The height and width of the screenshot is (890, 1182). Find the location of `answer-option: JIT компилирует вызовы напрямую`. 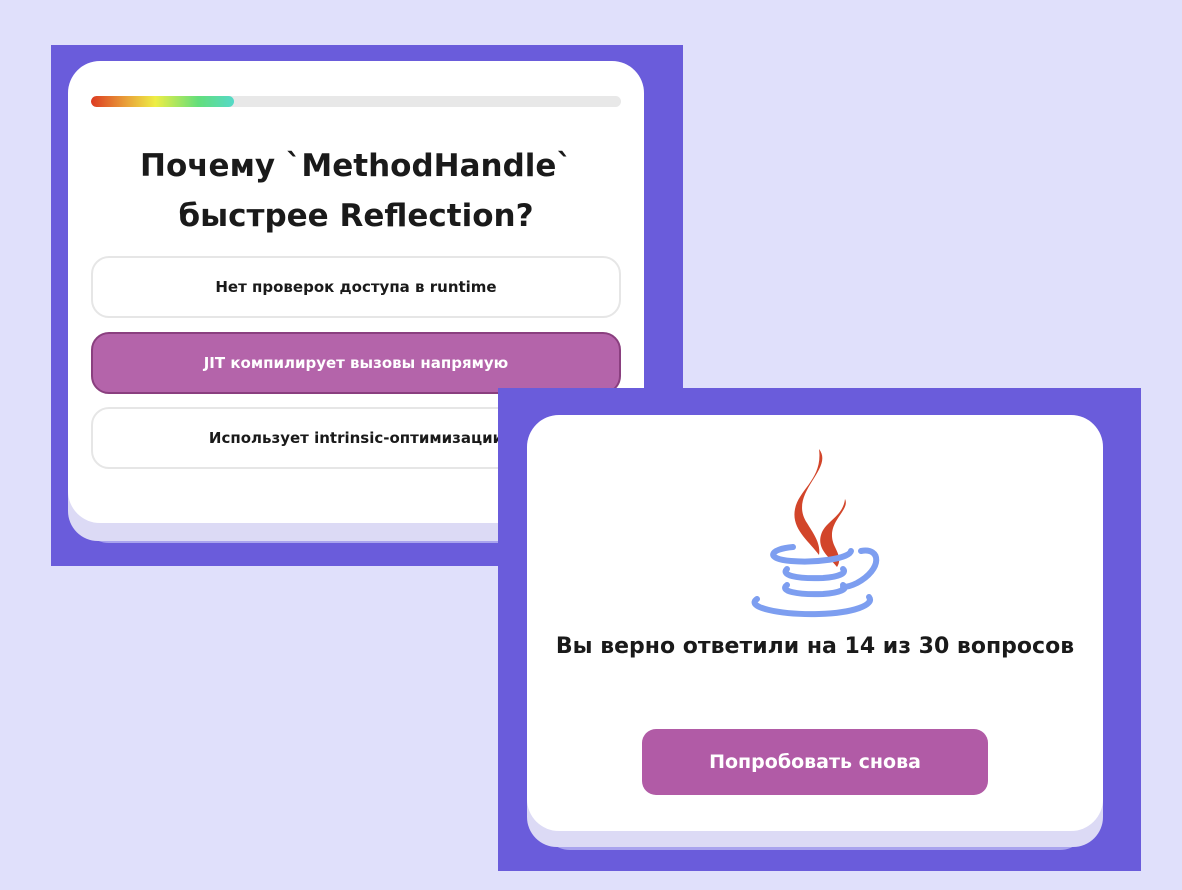

answer-option: JIT компилирует вызовы напрямую is located at coordinates (356, 363).